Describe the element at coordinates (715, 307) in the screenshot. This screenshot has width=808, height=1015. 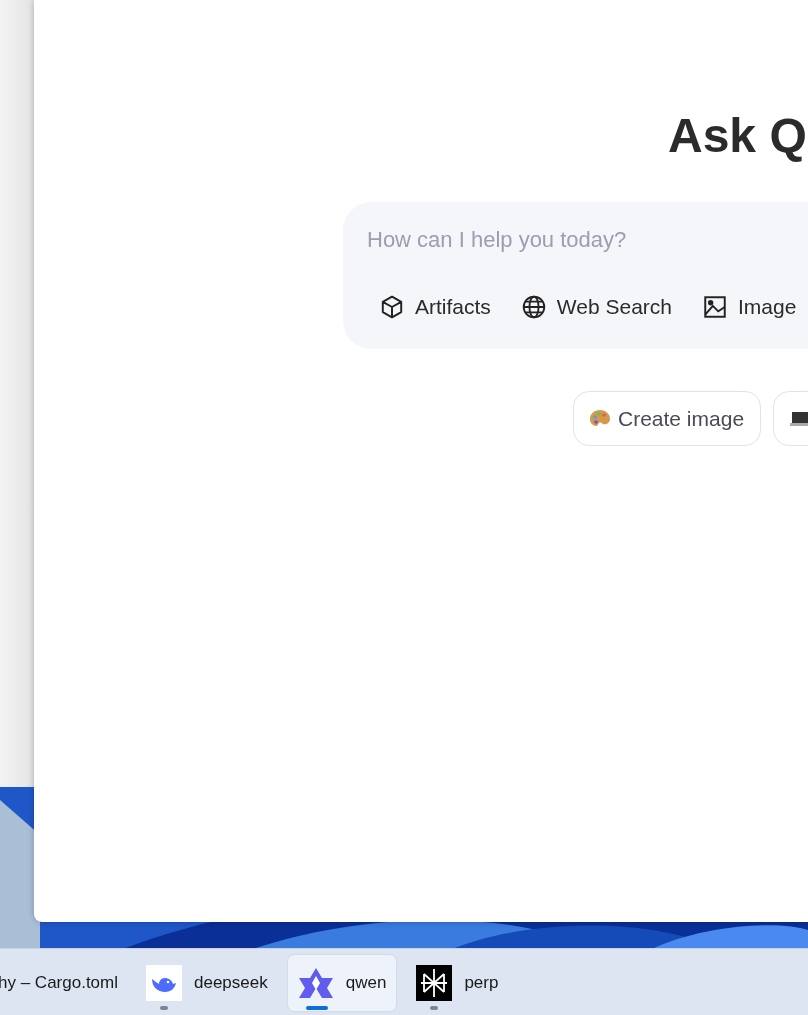
I see `image-icon` at that location.